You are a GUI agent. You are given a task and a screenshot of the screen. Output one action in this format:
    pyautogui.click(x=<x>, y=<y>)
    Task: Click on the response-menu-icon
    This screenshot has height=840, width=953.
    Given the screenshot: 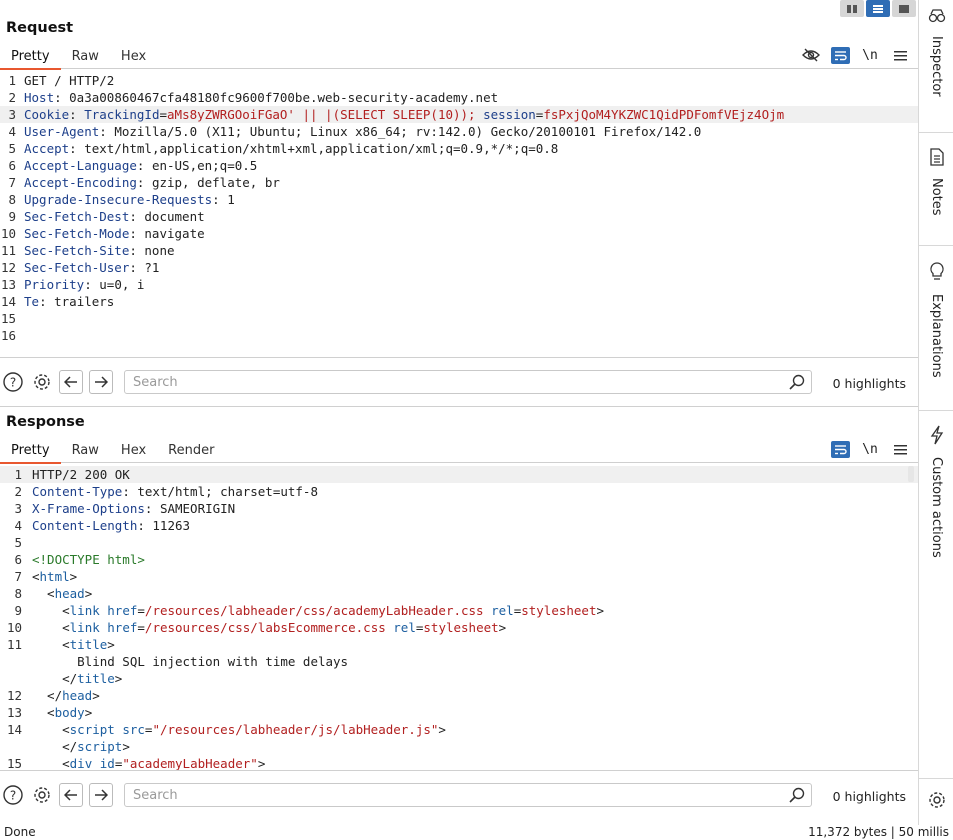 What is the action you would take?
    pyautogui.click(x=900, y=449)
    